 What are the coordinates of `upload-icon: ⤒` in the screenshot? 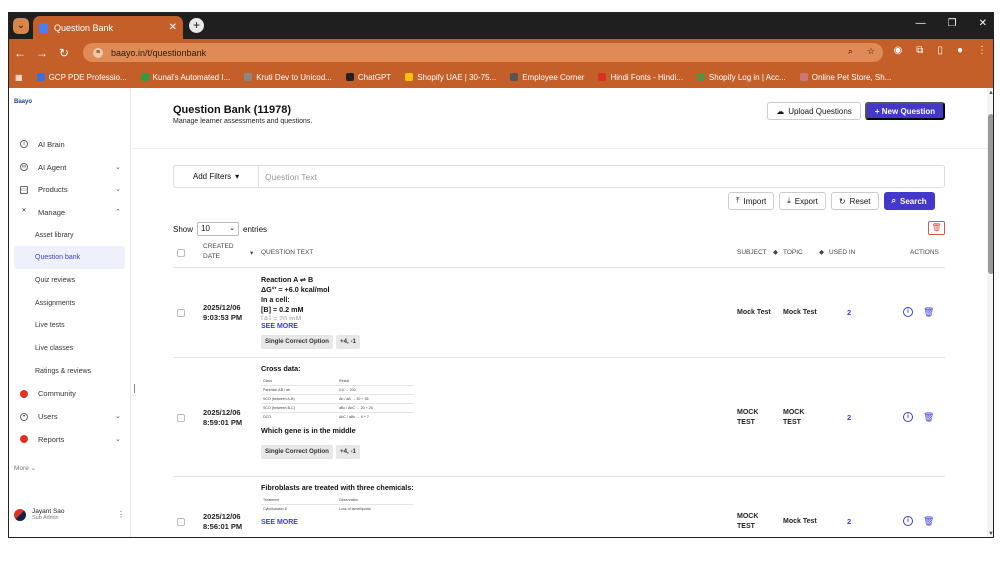 It's located at (738, 200).